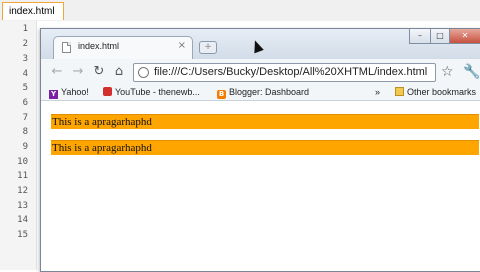 The height and width of the screenshot is (272, 480). What do you see at coordinates (57, 72) in the screenshot?
I see `back-button: ←` at bounding box center [57, 72].